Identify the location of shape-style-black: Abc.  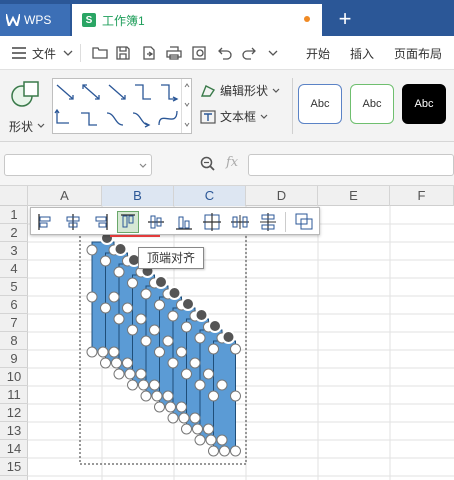
(424, 104).